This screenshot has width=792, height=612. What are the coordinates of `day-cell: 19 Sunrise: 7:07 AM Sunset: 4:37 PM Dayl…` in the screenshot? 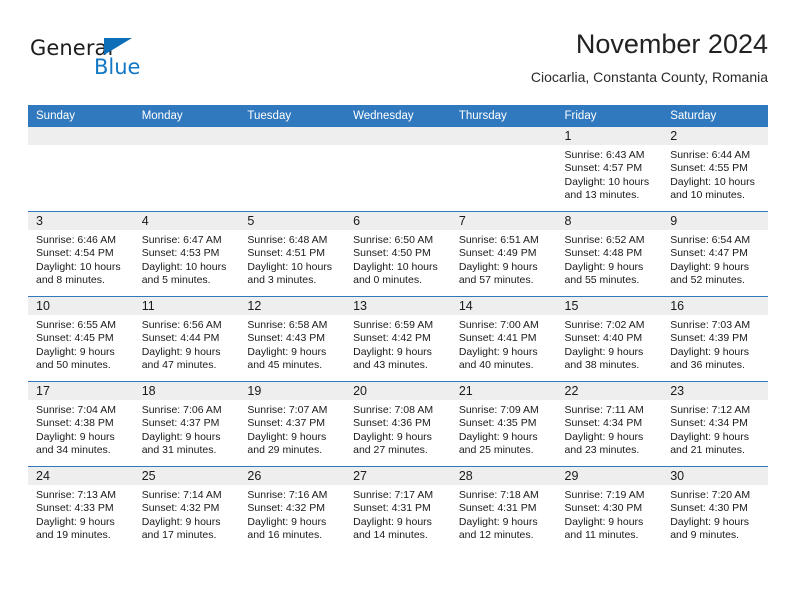 It's located at (292, 424).